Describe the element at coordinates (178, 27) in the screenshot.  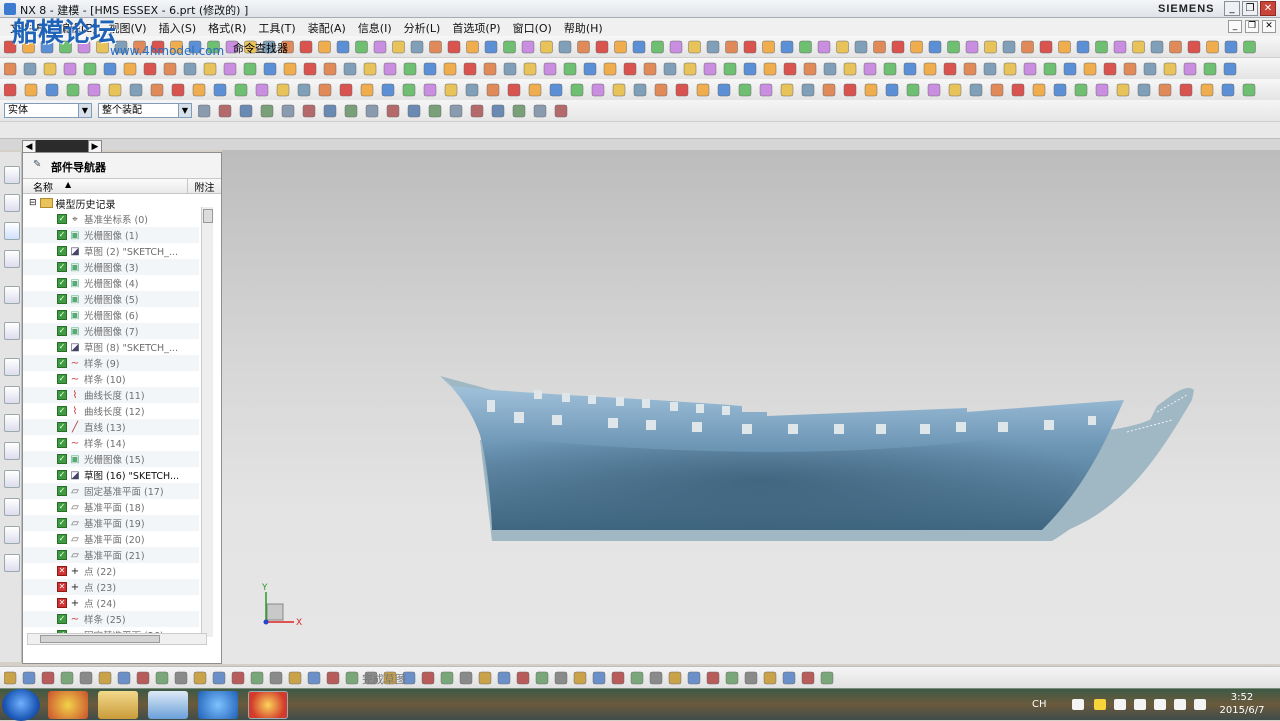
I see `menu-item: 插入(S)` at that location.